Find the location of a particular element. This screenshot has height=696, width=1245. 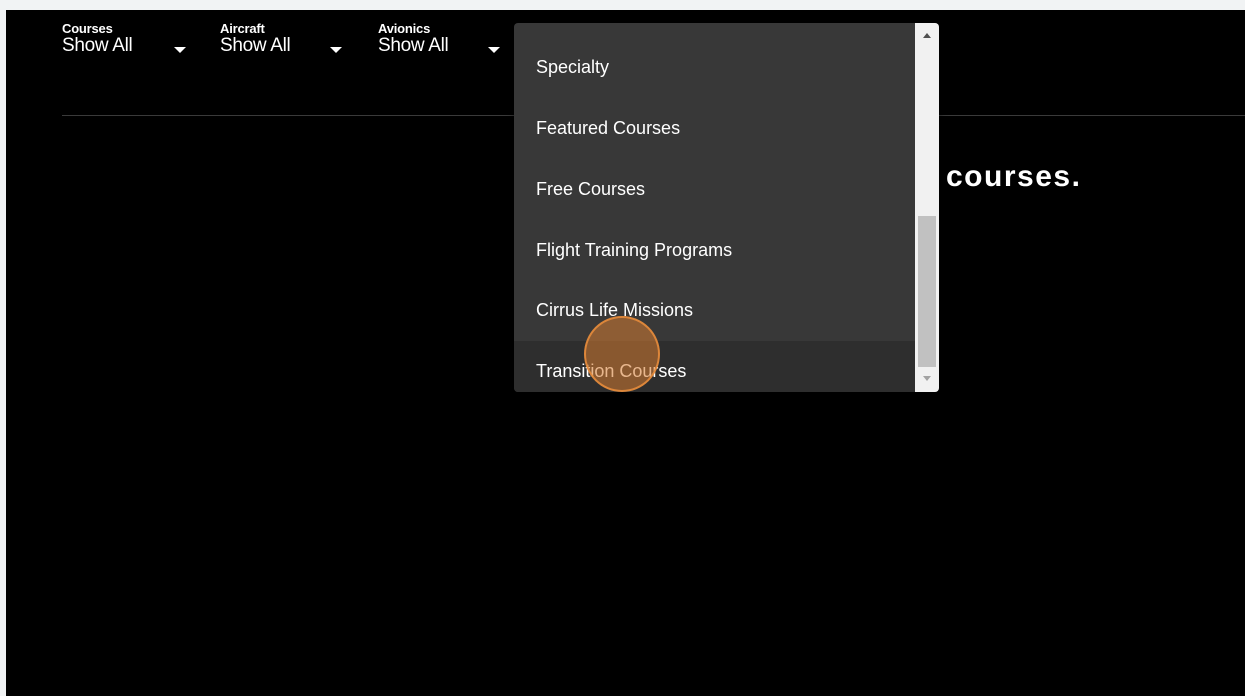

courses-filter: Courses Show All is located at coordinates (124, 38).